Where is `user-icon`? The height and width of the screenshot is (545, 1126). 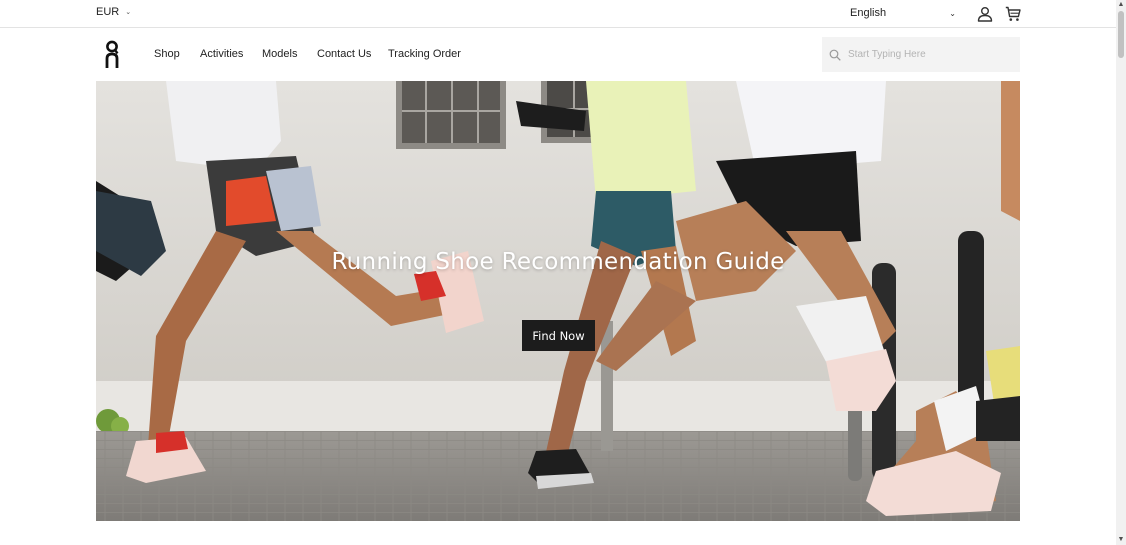 user-icon is located at coordinates (985, 14).